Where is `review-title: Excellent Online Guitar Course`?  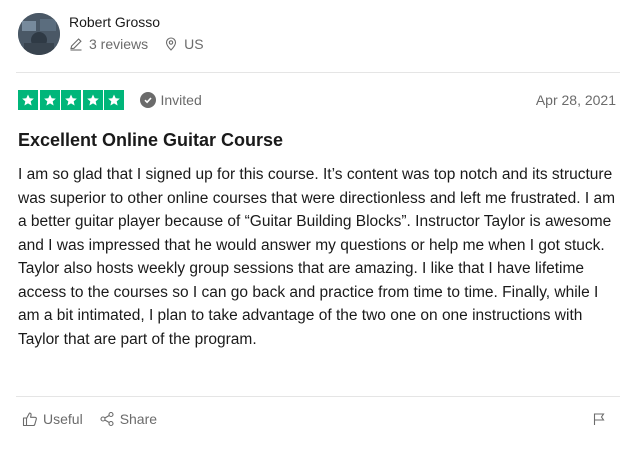 review-title: Excellent Online Guitar Course is located at coordinates (151, 140).